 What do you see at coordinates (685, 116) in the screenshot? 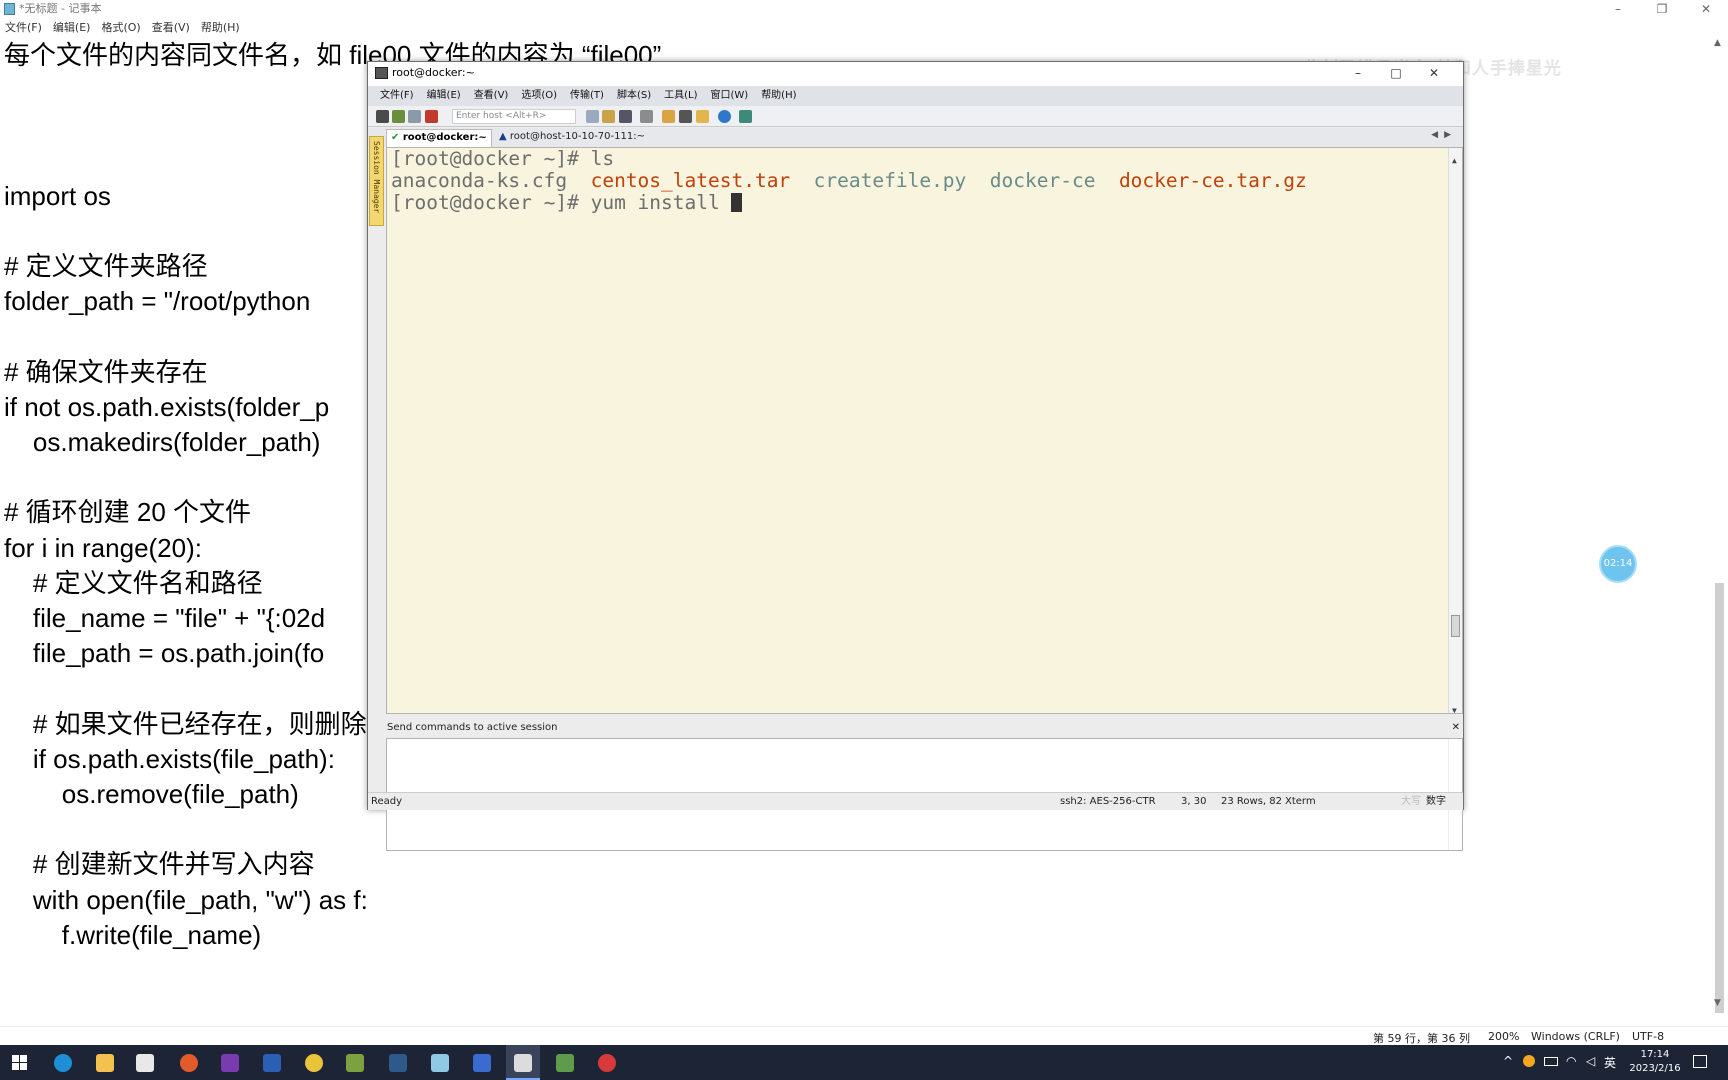
I see `tools-icon` at bounding box center [685, 116].